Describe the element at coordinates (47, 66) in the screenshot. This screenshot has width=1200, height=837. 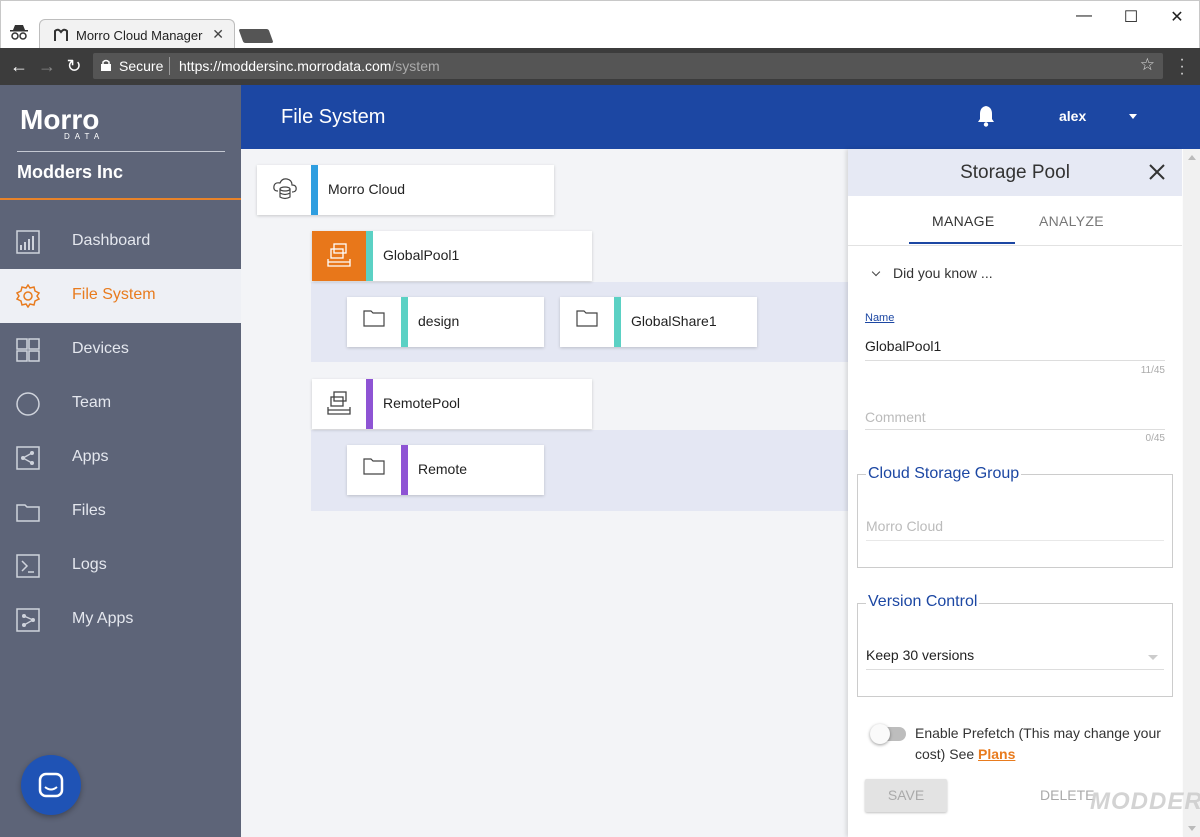
I see `forward-icon: →` at that location.